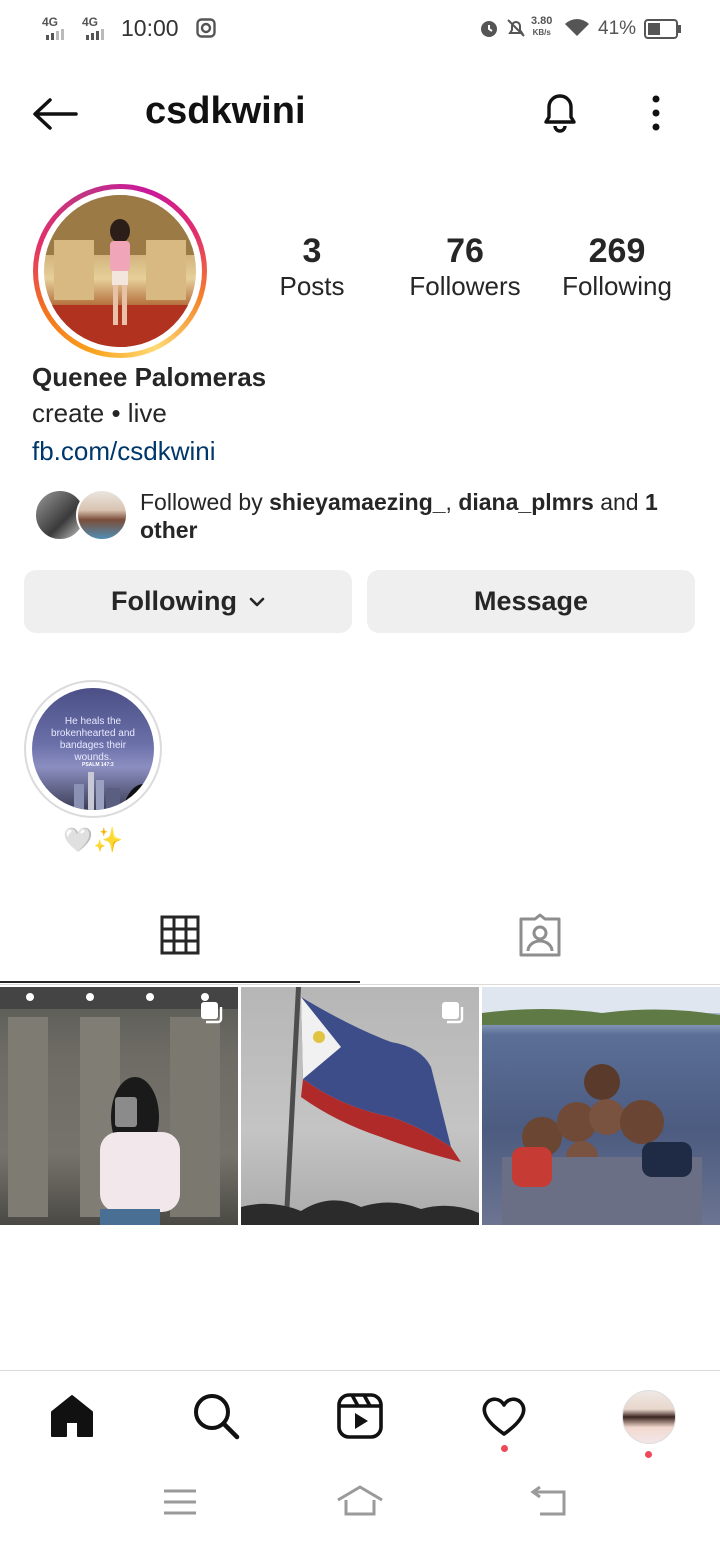  What do you see at coordinates (662, 29) in the screenshot?
I see `battery-icon` at bounding box center [662, 29].